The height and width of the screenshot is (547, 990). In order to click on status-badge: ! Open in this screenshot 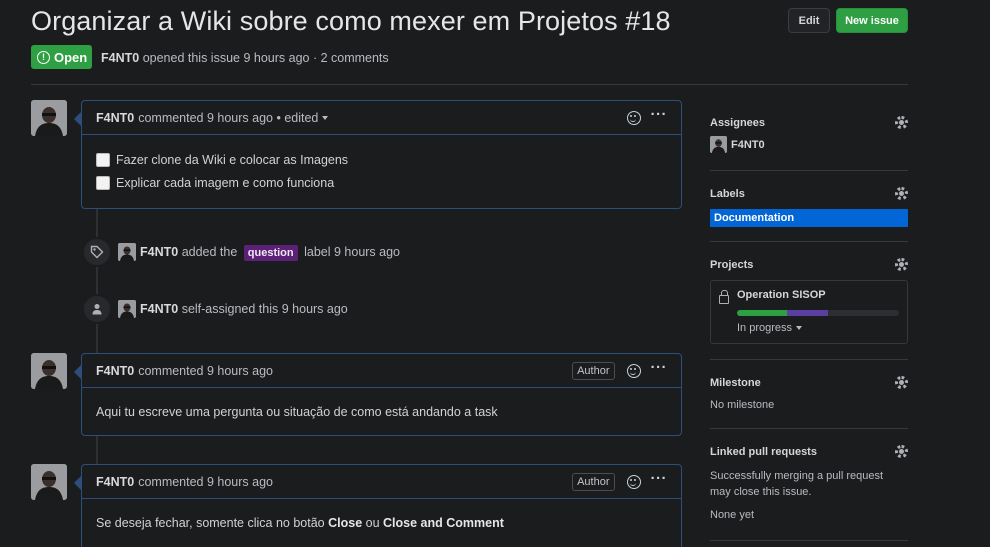, I will do `click(61, 57)`.